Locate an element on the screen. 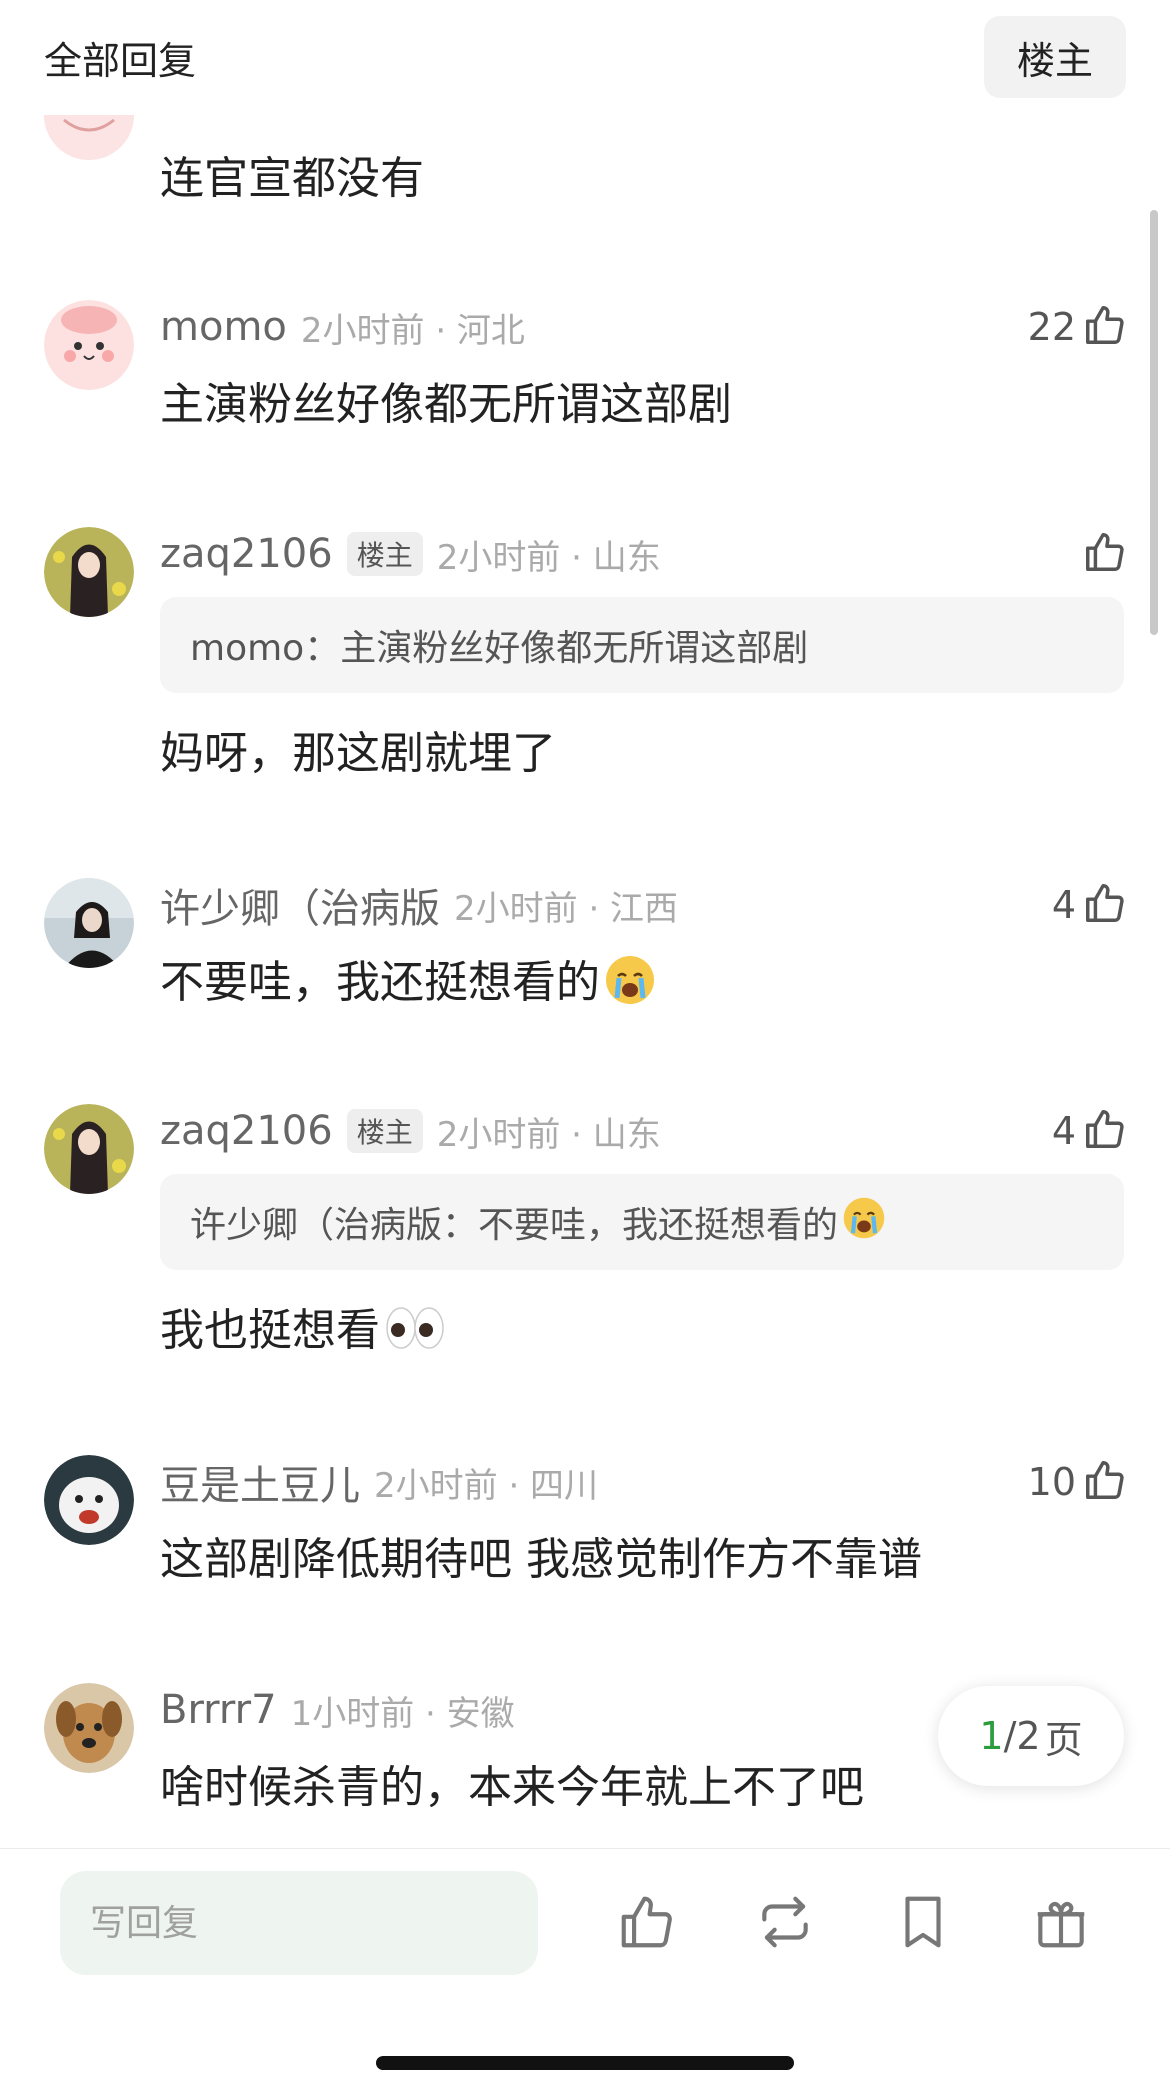 The image size is (1170, 2098). comment-text: 主演粉丝好像都无所谓这部剧 is located at coordinates (446, 404).